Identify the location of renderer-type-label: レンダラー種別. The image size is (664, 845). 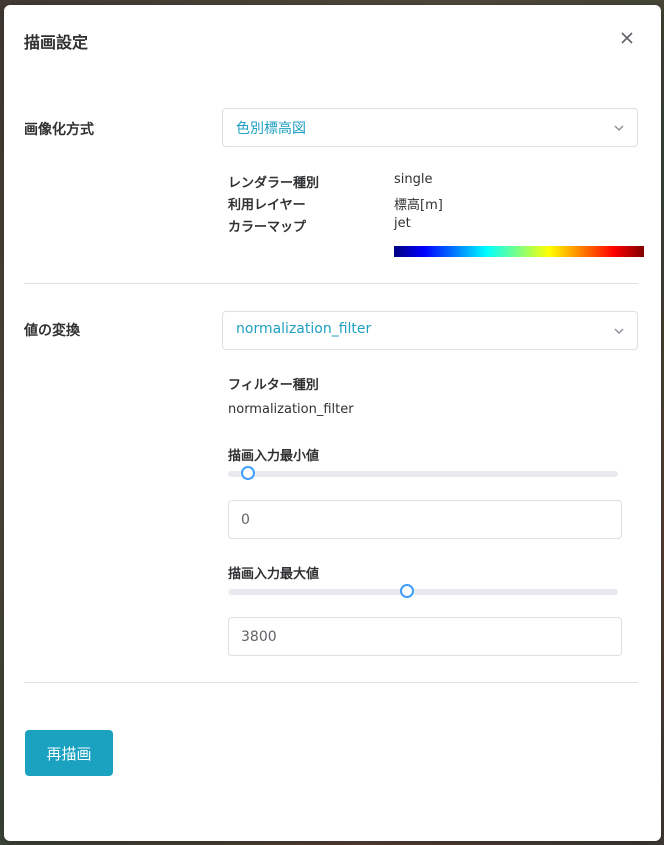
(274, 183).